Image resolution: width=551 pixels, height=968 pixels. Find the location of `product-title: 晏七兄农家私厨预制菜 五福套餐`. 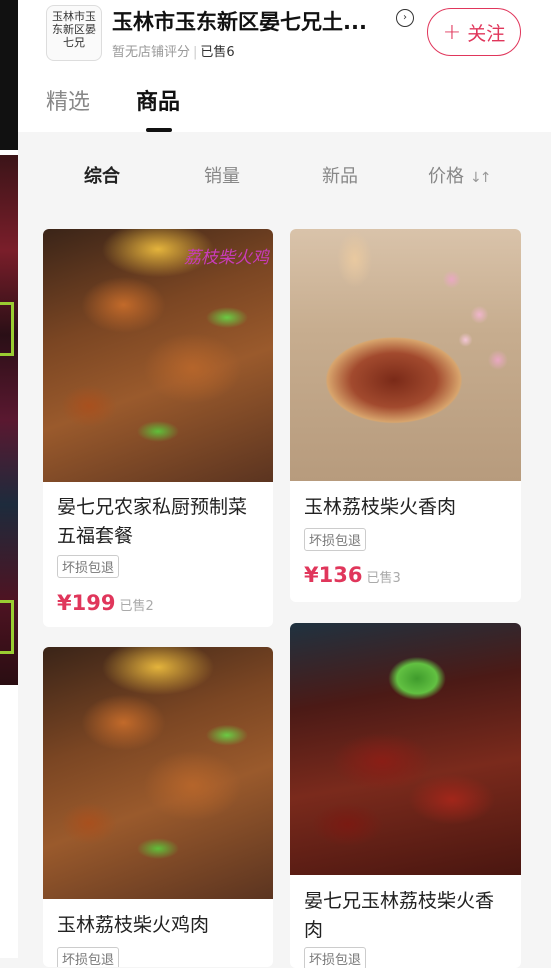

product-title: 晏七兄农家私厨预制菜 五福套餐 is located at coordinates (152, 522).